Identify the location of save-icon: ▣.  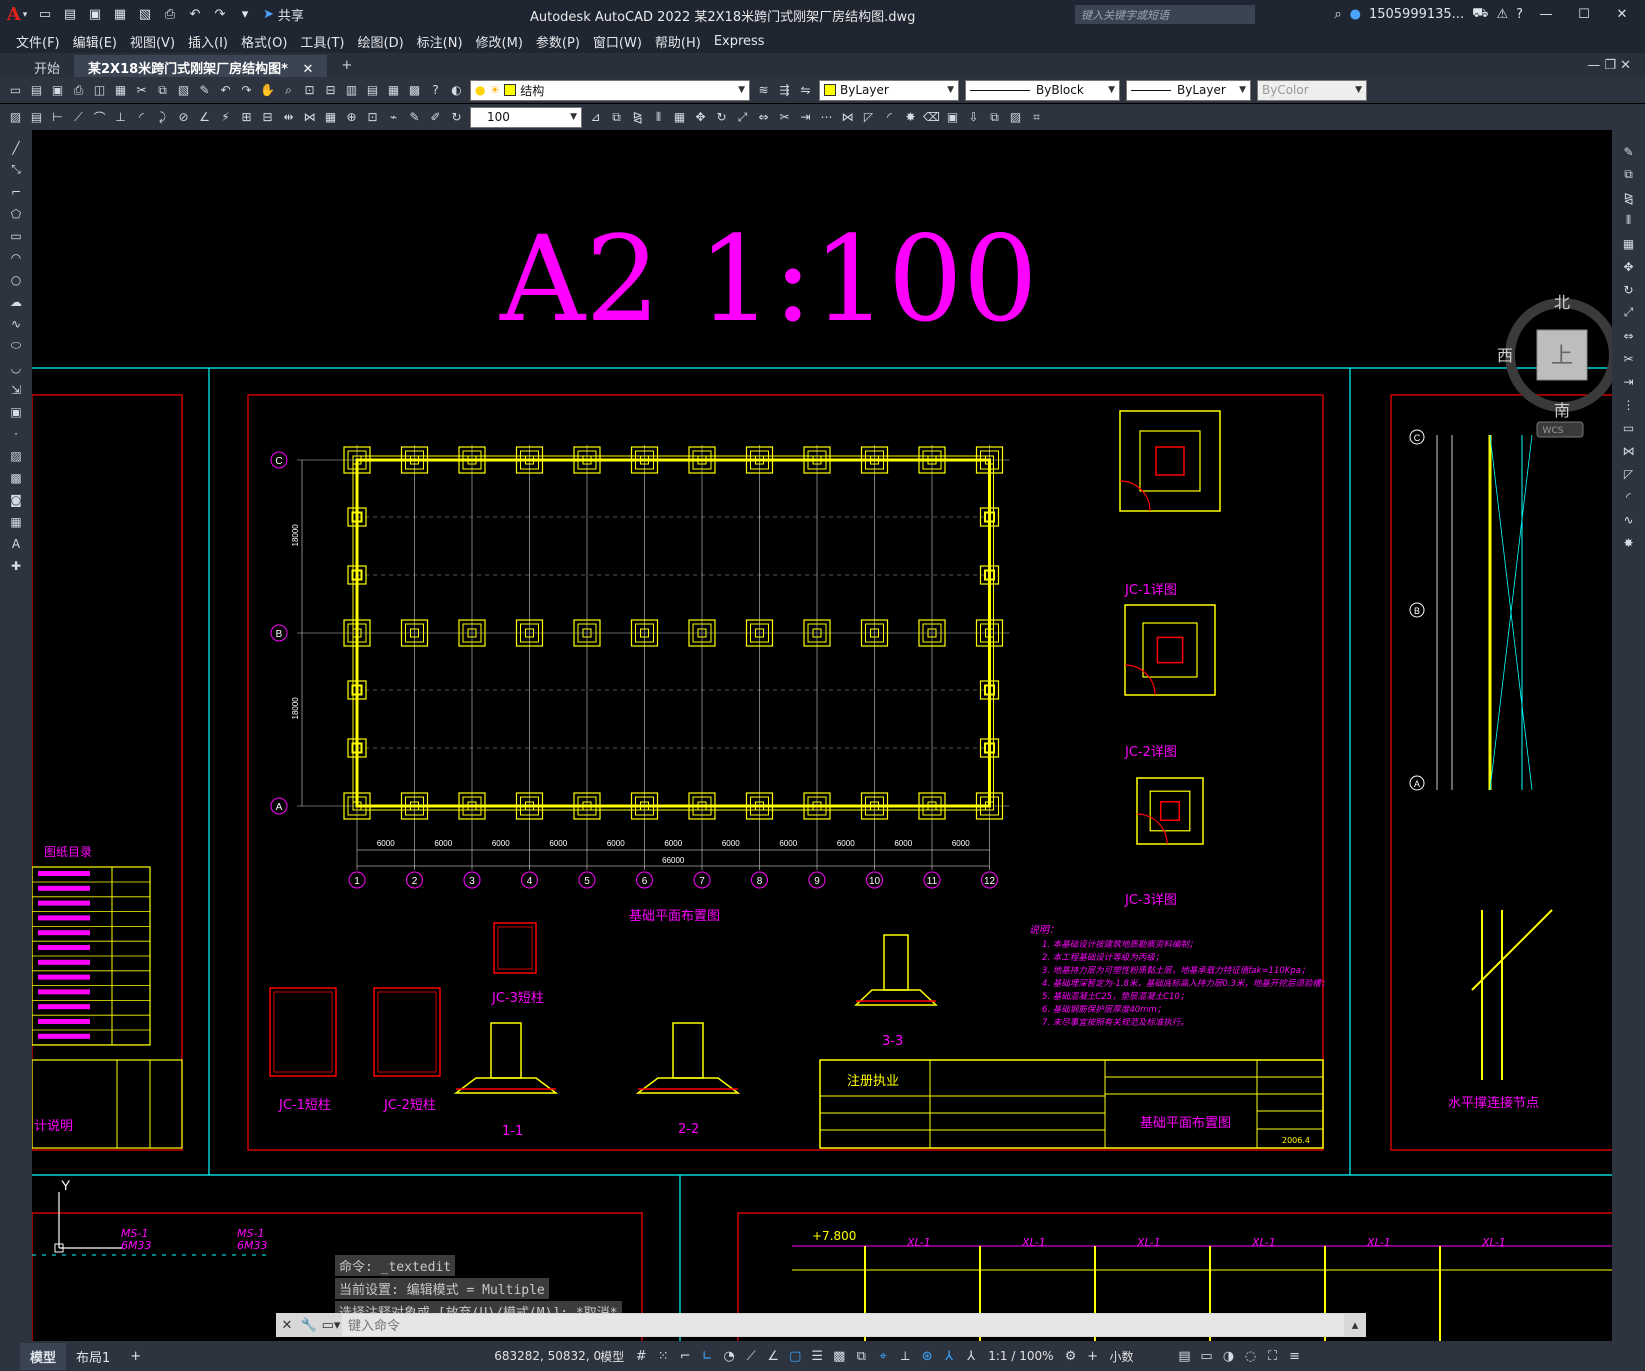
(57, 90).